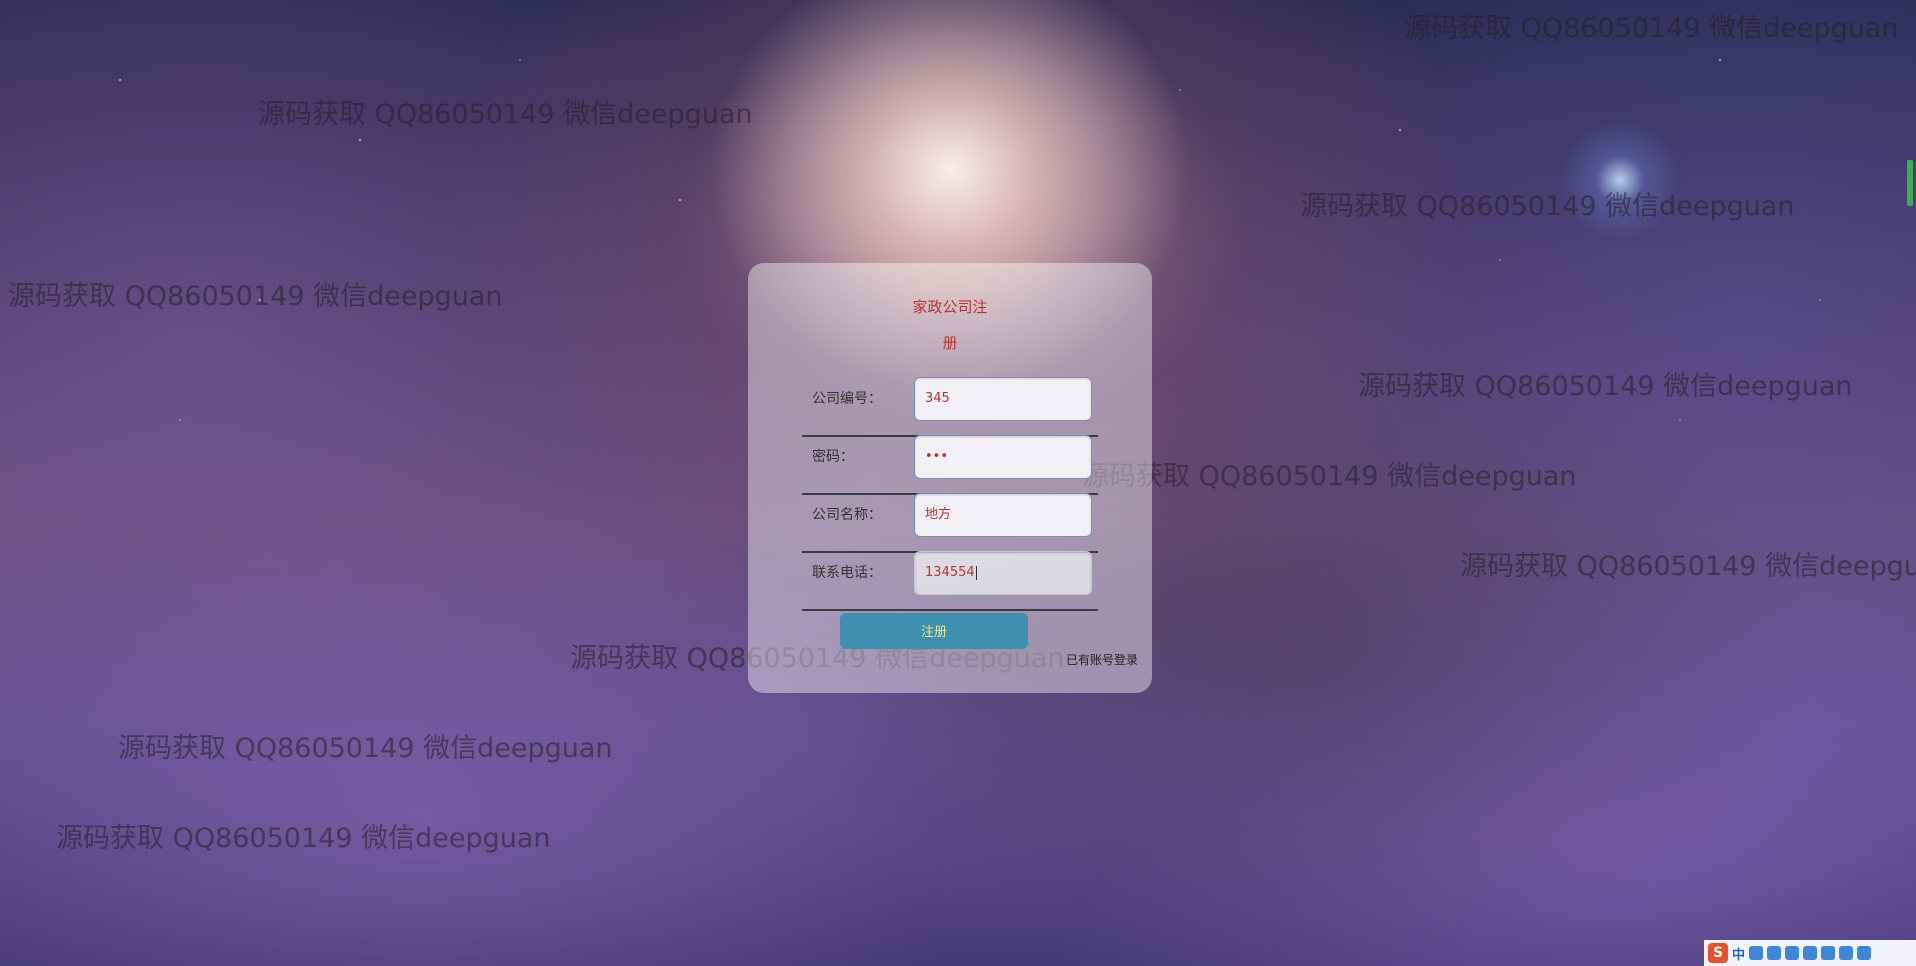 This screenshot has width=1916, height=966. I want to click on company-id-input: 345, so click(1003, 399).